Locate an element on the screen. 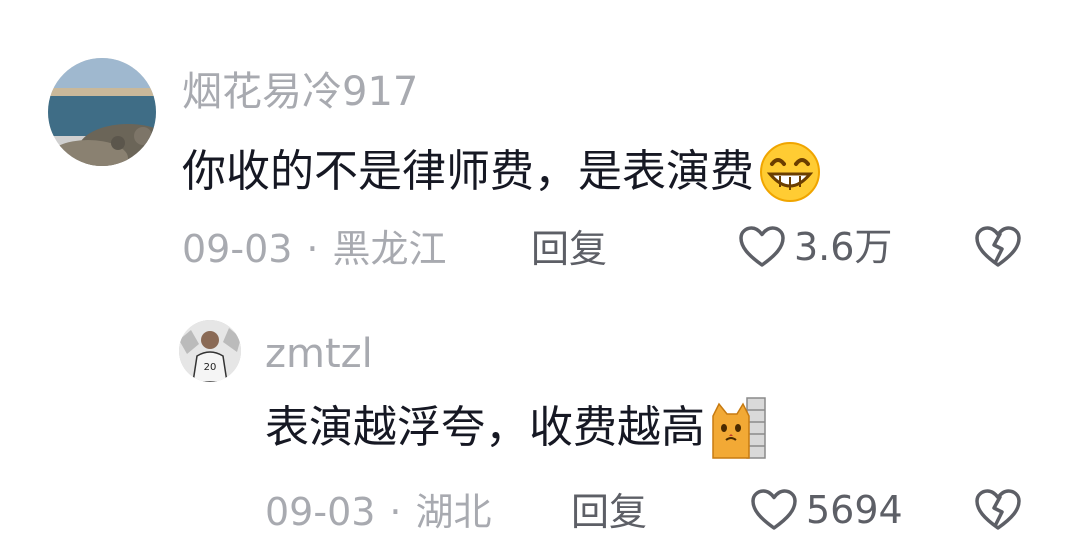 The image size is (1080, 554). reply-username: zmtzl is located at coordinates (319, 354).